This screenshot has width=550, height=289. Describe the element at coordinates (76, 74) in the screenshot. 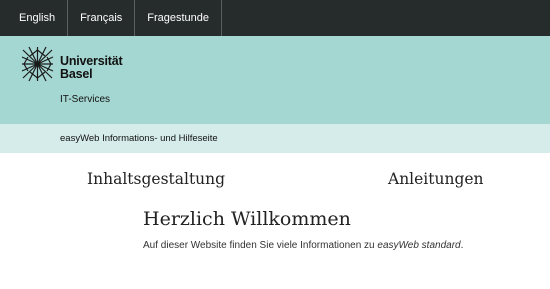

I see `logo-line-2: Basel` at that location.